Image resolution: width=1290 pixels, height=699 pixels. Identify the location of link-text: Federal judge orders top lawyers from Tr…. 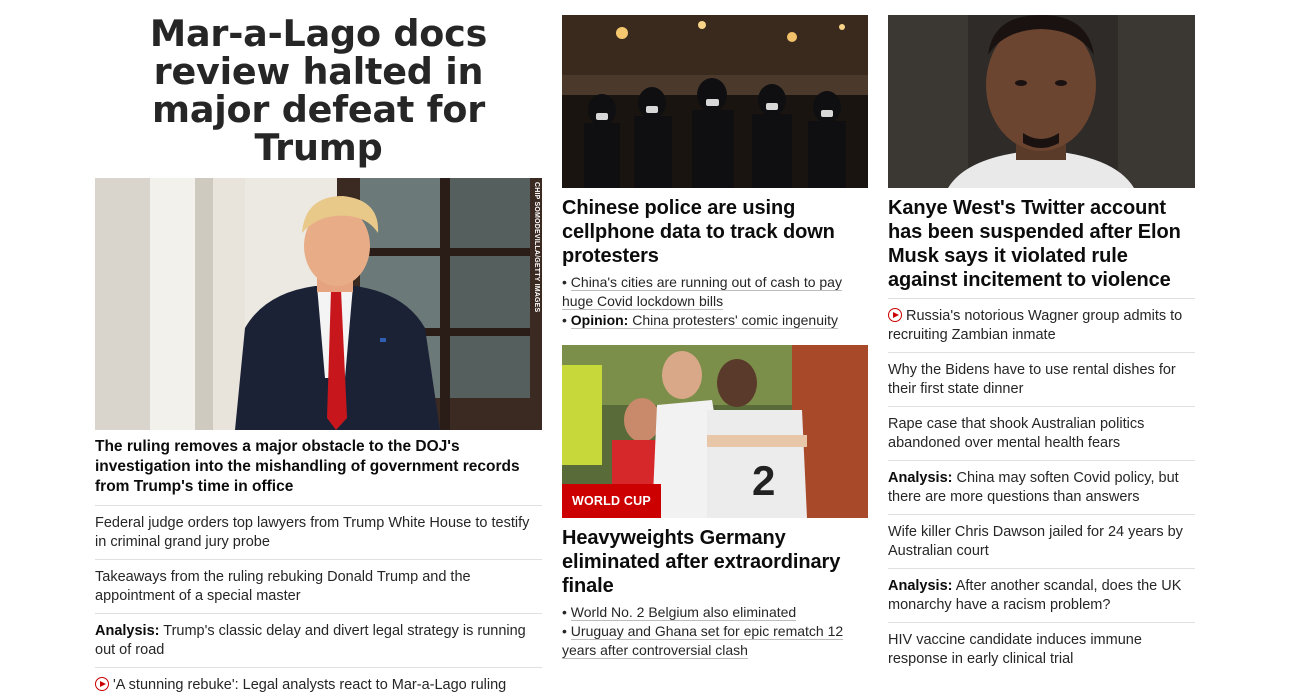
(312, 532).